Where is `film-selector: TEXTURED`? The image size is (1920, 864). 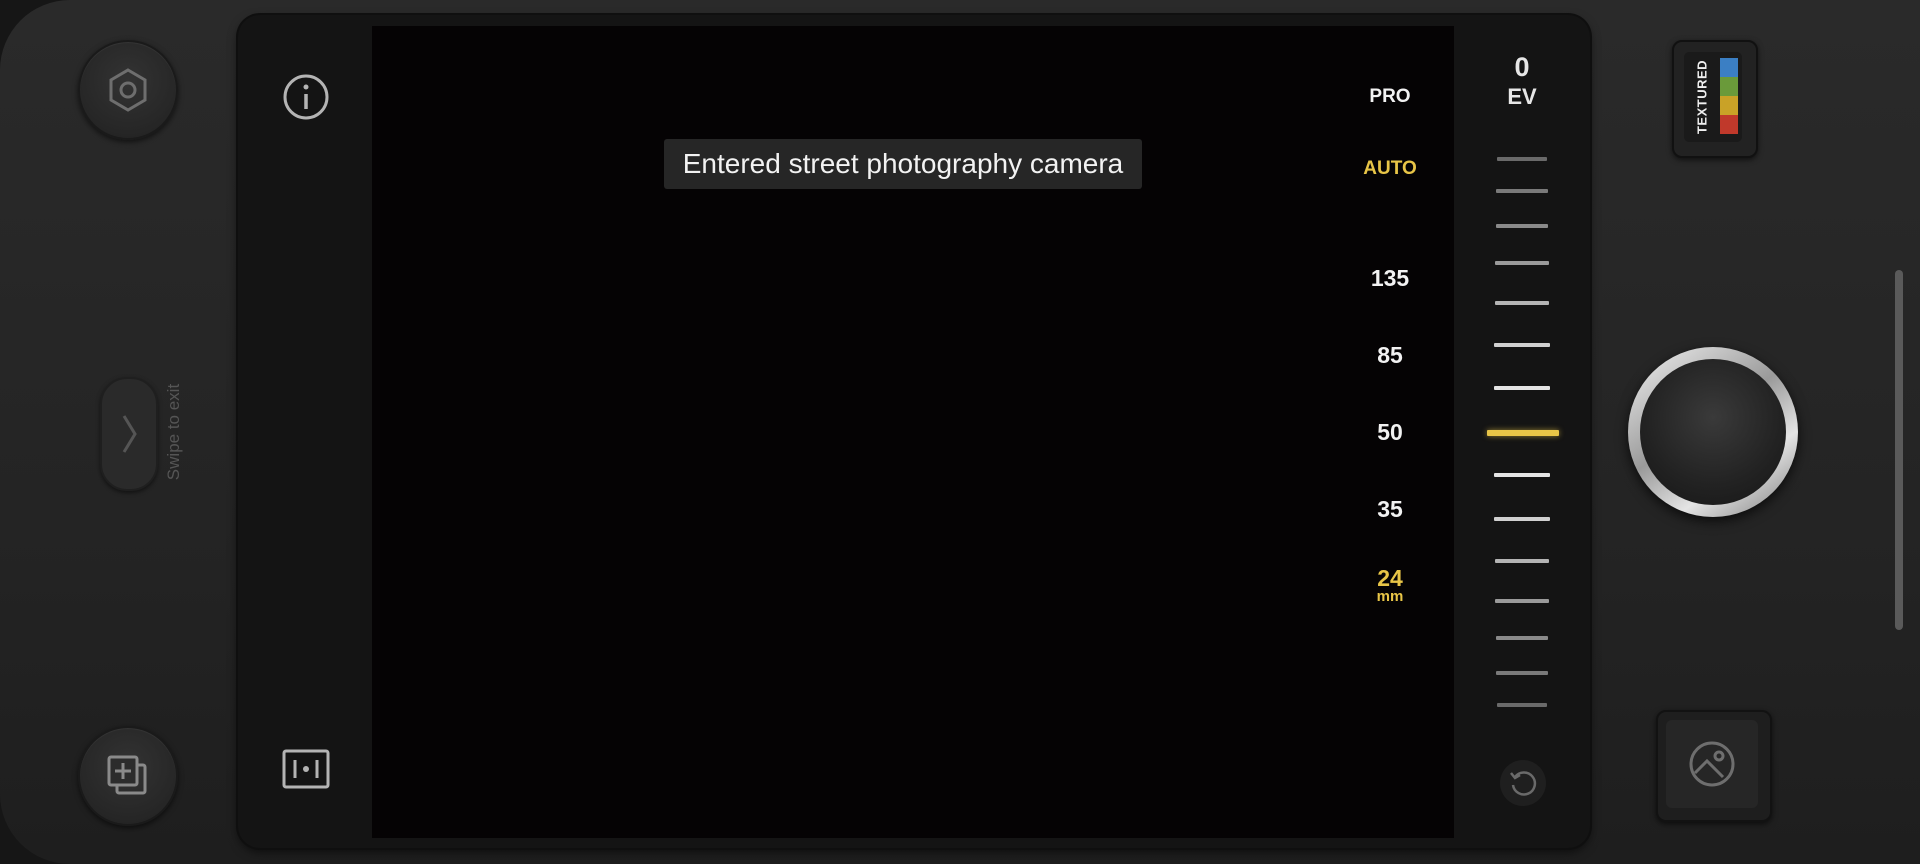
film-selector: TEXTURED is located at coordinates (1715, 99).